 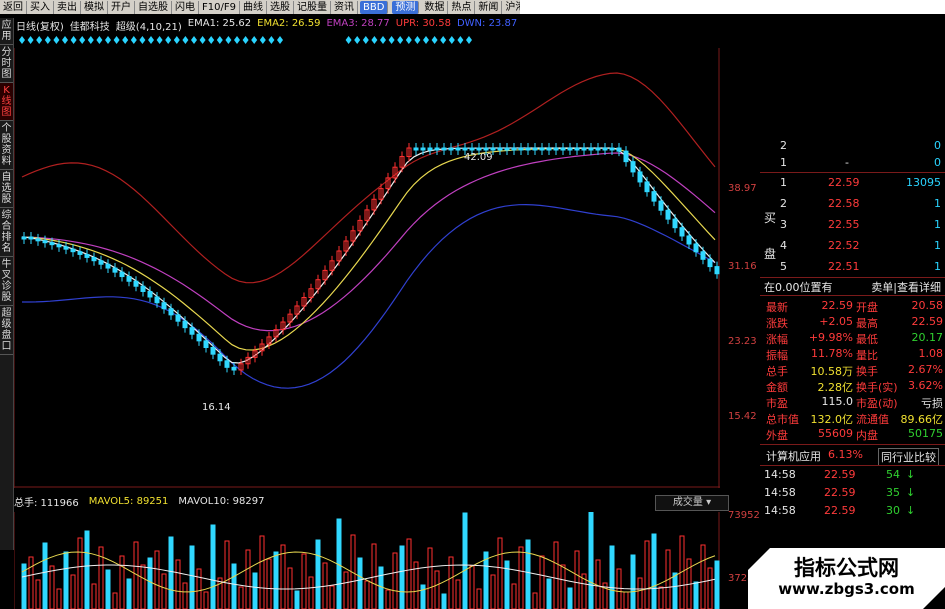 What do you see at coordinates (732, 7) in the screenshot?
I see `top-blank-area` at bounding box center [732, 7].